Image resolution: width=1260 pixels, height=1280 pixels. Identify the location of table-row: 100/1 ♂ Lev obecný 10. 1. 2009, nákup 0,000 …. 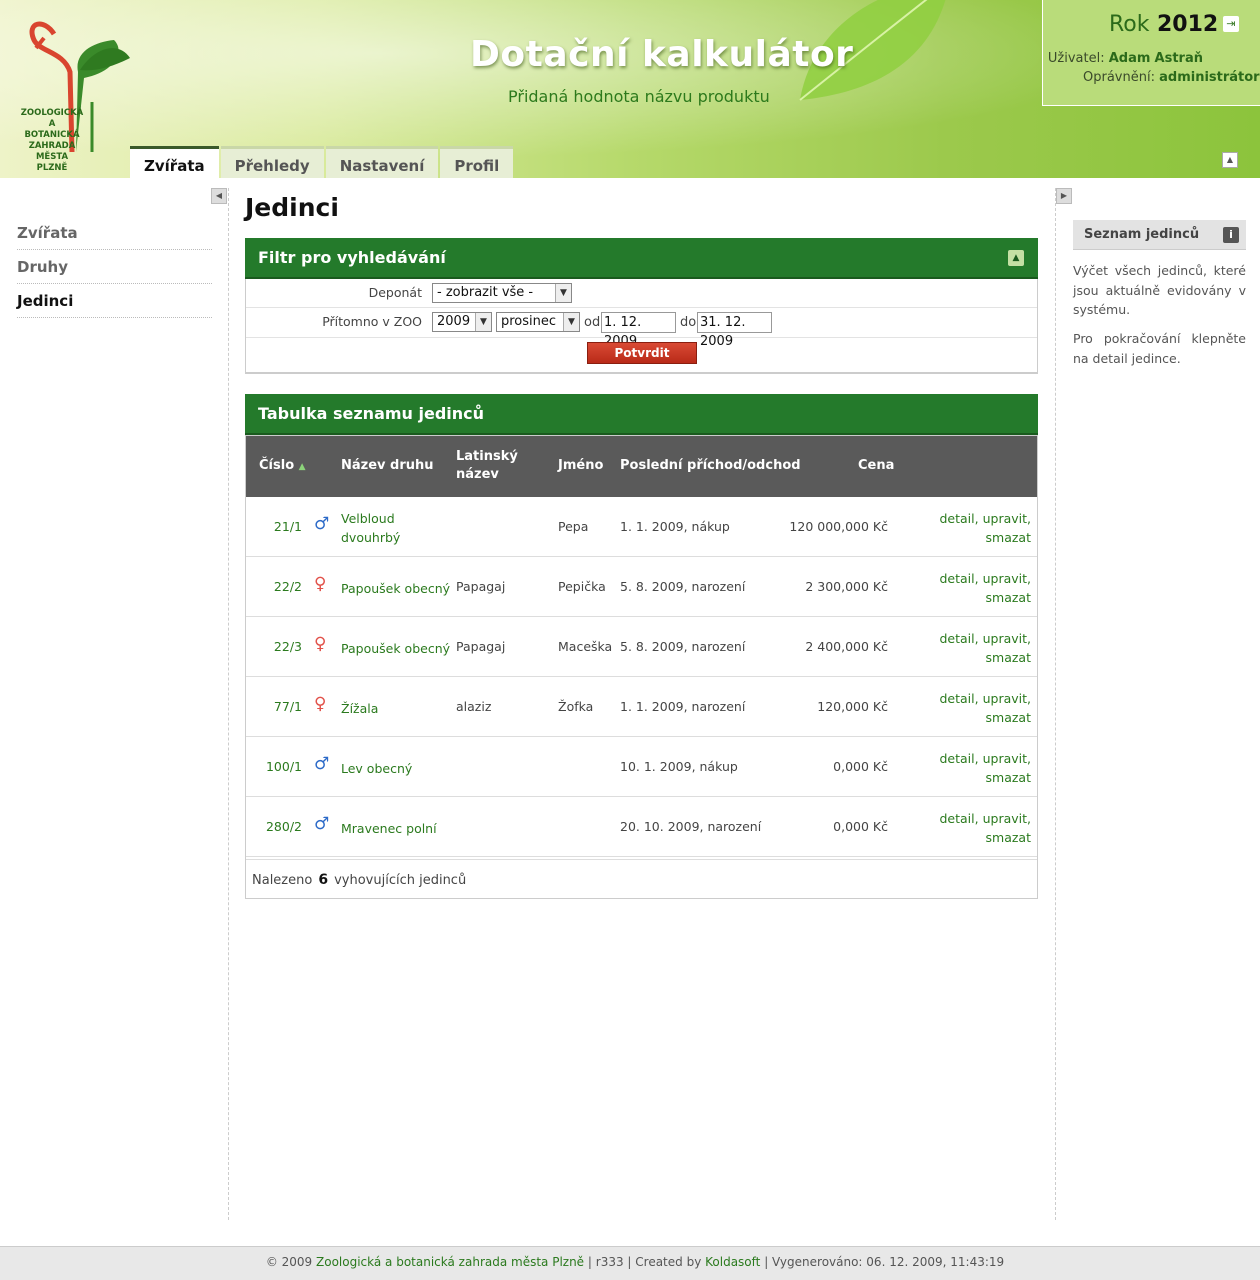
(641, 767).